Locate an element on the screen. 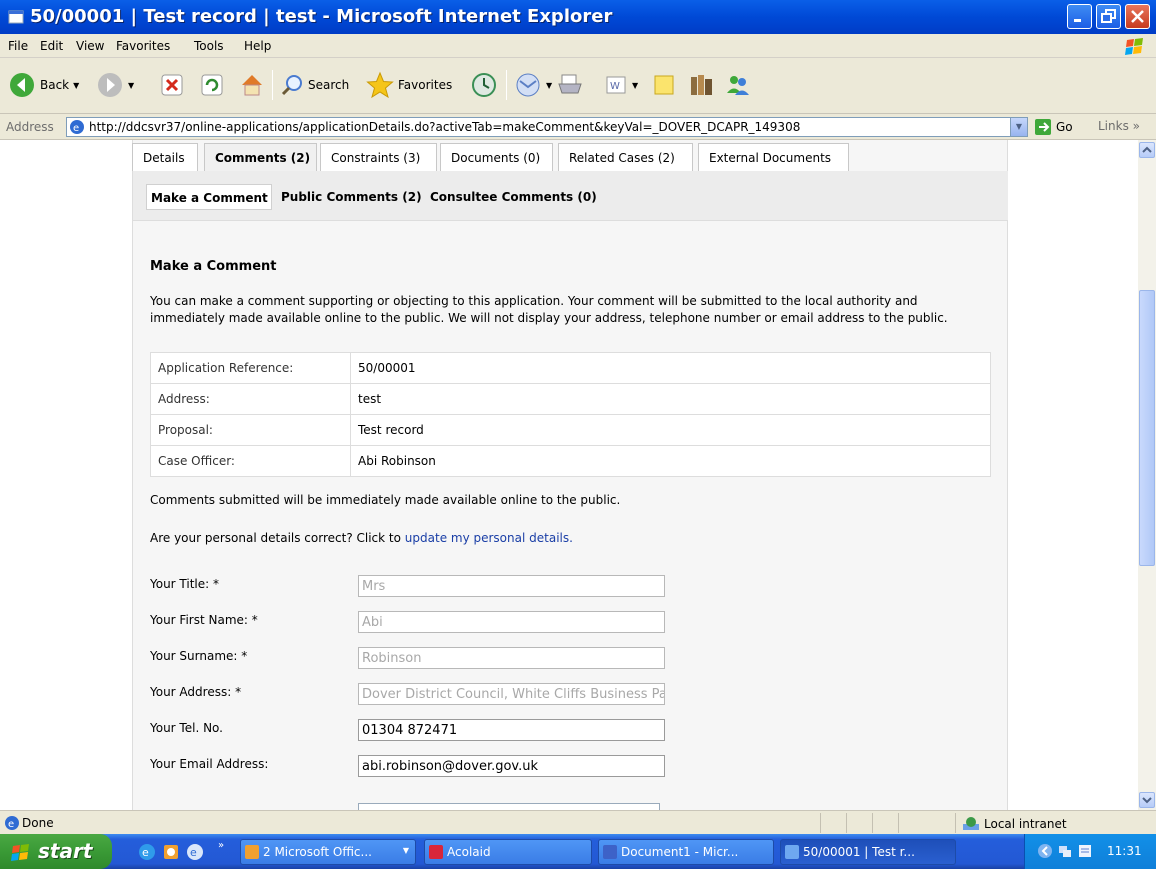  tab-related-cases: Related Cases (2) is located at coordinates (625, 157).